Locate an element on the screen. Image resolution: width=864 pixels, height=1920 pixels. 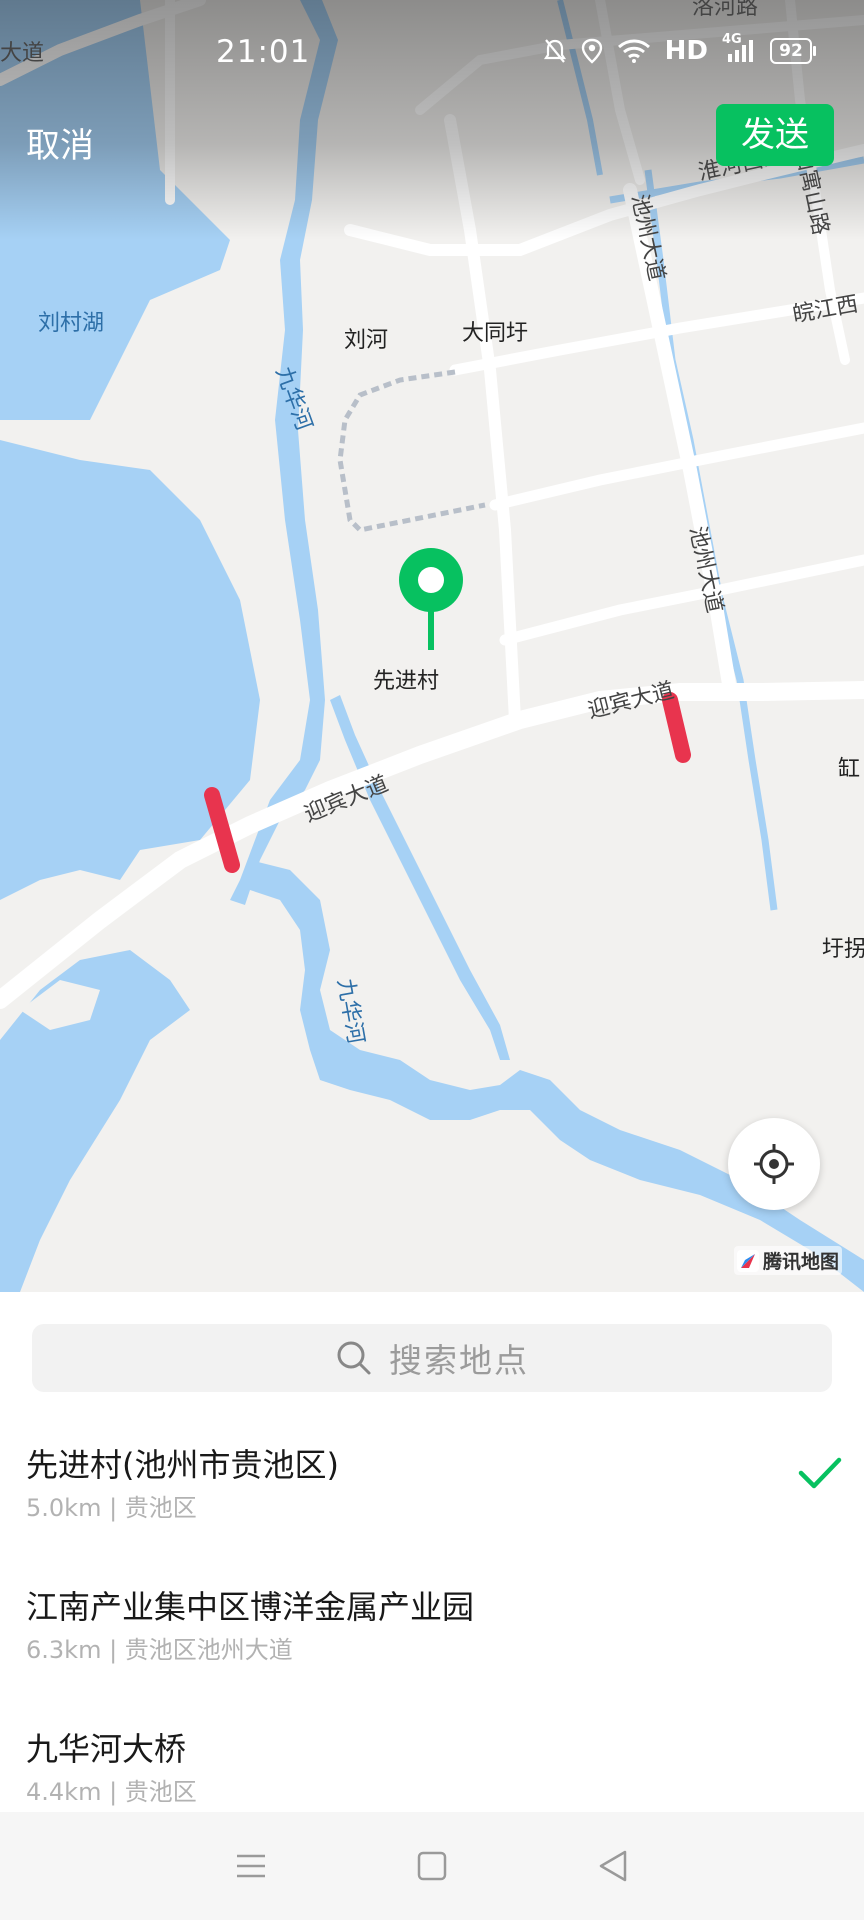
result-subtitle: 6.3km | 贵池区池州大道 is located at coordinates (159, 1650).